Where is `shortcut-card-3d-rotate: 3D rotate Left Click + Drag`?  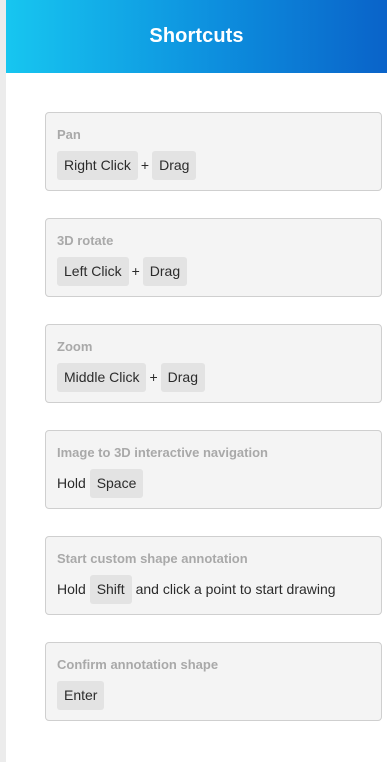
shortcut-card-3d-rotate: 3D rotate Left Click + Drag is located at coordinates (213, 257).